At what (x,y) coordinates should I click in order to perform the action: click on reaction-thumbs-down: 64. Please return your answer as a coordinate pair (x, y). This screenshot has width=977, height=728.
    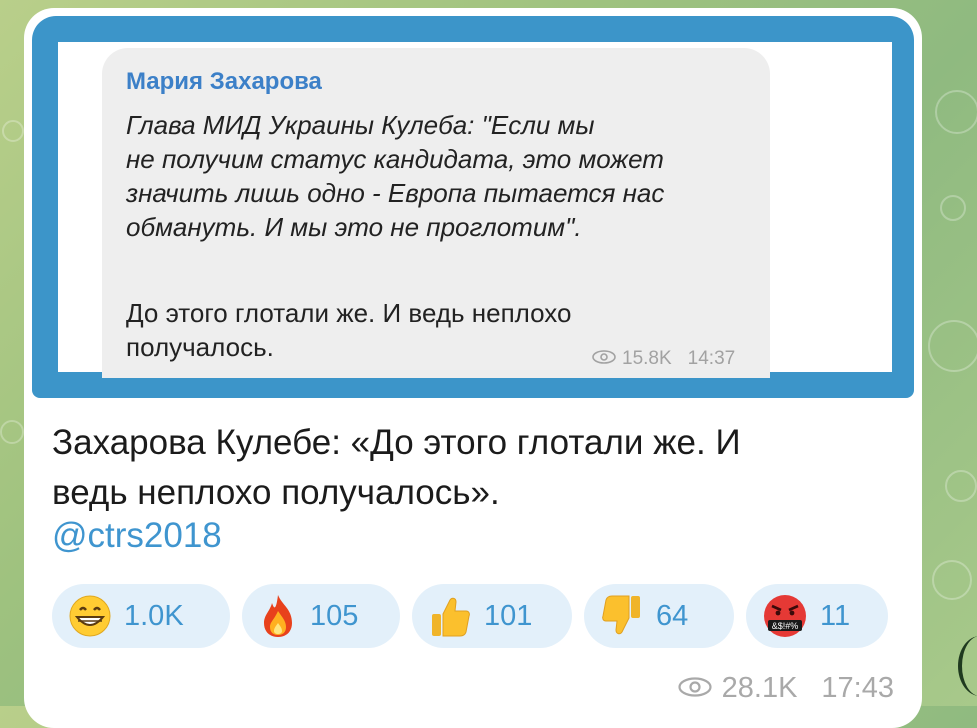
    Looking at the image, I should click on (659, 616).